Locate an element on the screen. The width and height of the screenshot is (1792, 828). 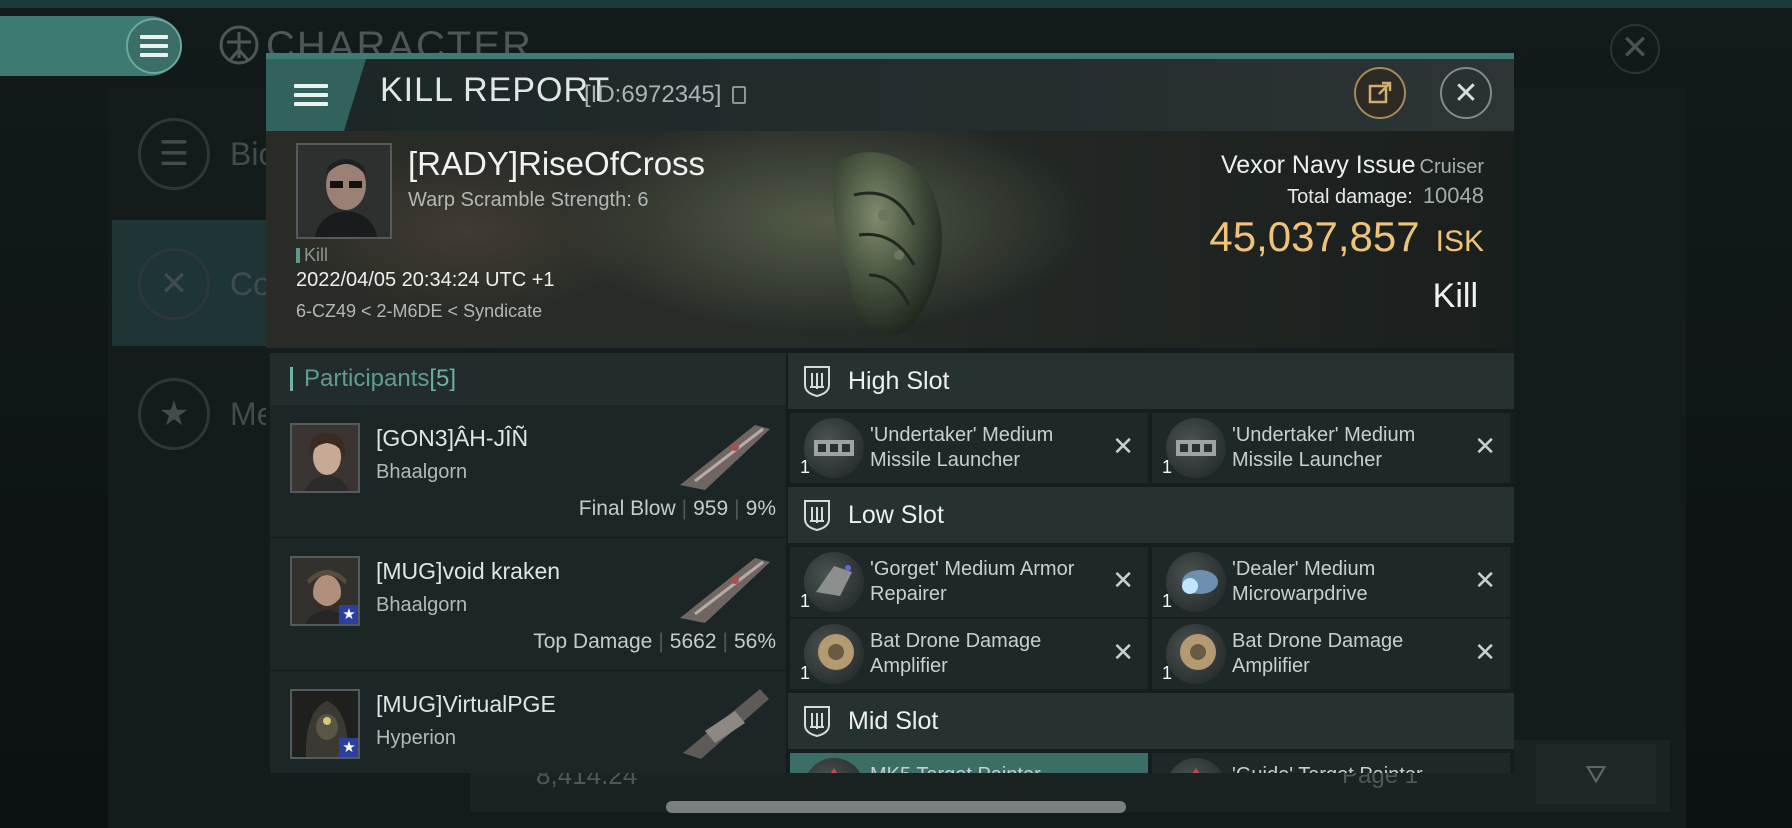
total-damage-row: Total damage: 10048 is located at coordinates (1385, 196).